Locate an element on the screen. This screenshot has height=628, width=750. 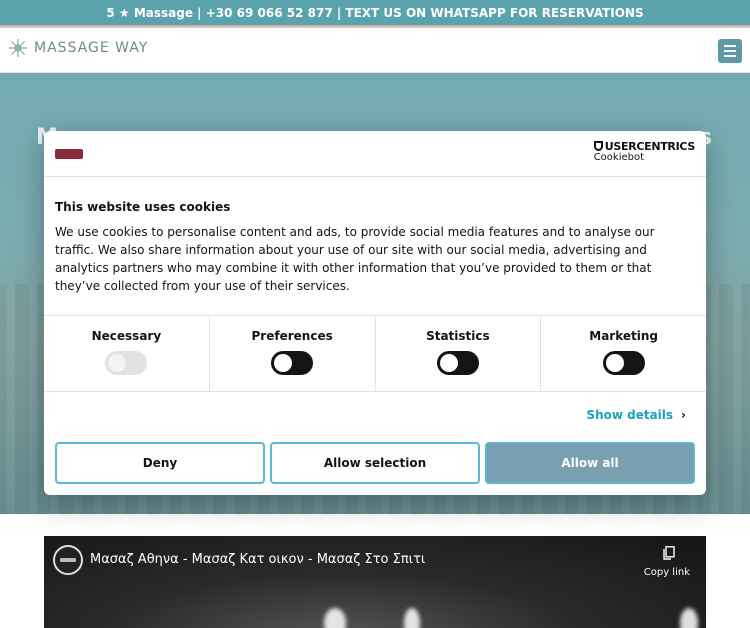
lotus-icon is located at coordinates (18, 48).